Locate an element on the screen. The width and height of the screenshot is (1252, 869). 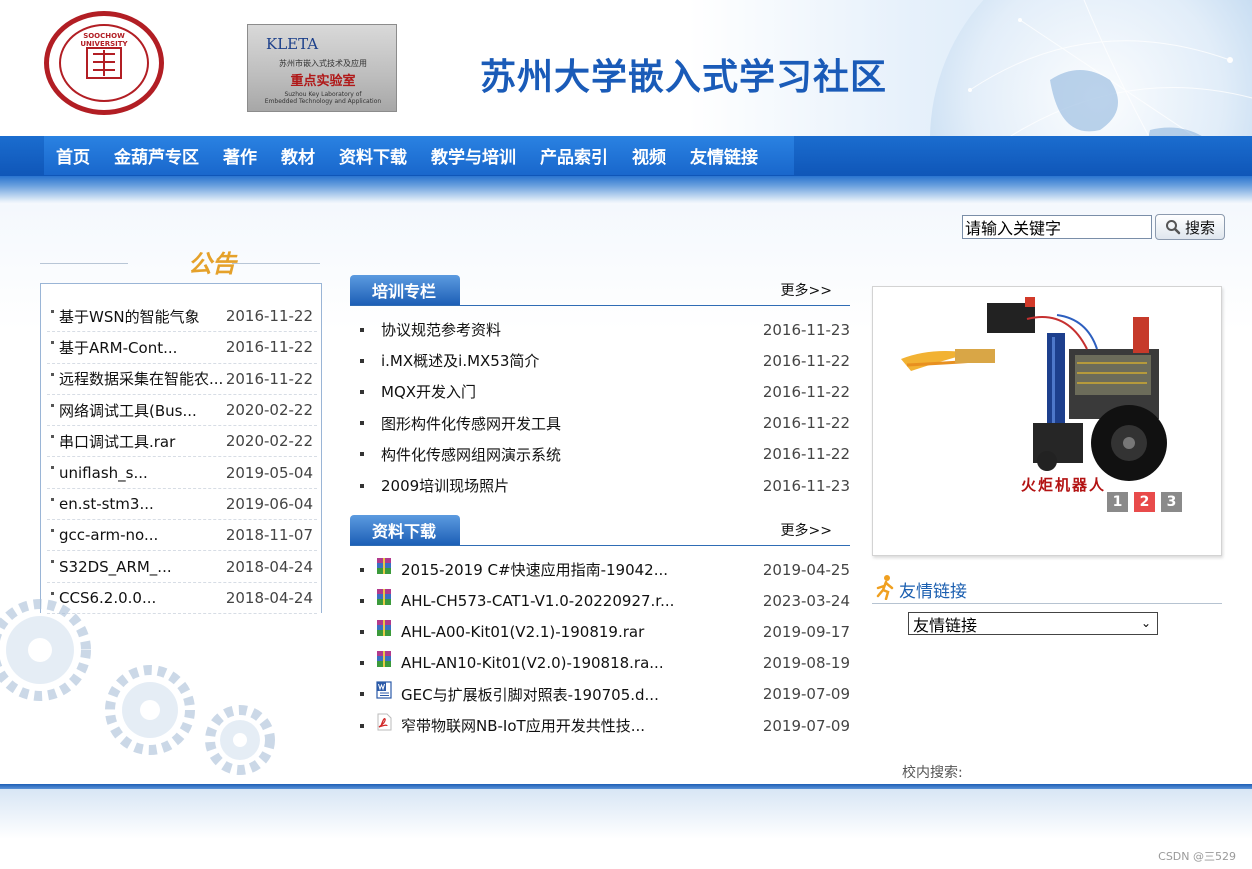
notice-item-date: 2020-02-22 is located at coordinates (269, 441).